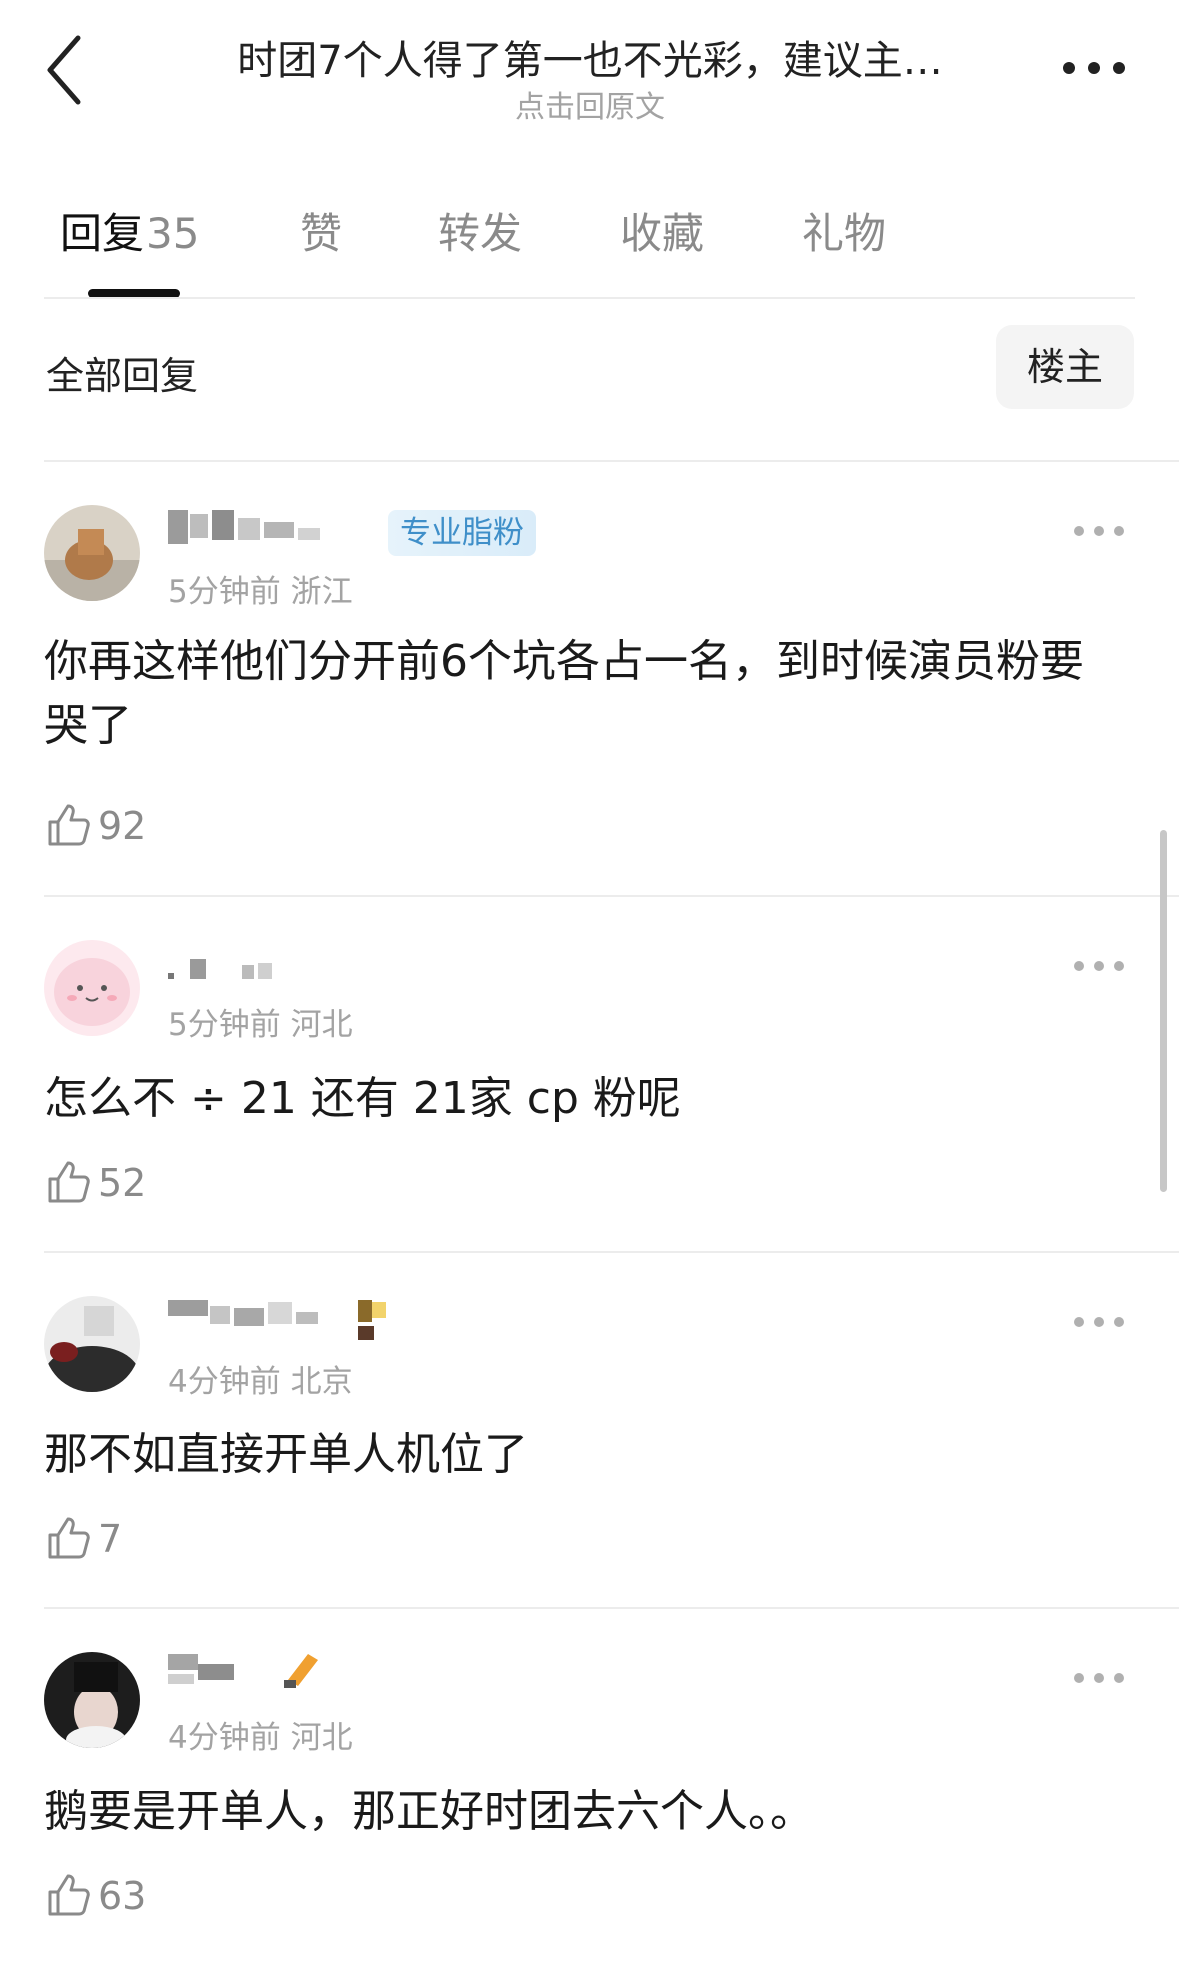  I want to click on tab-favorites: 收藏, so click(662, 230).